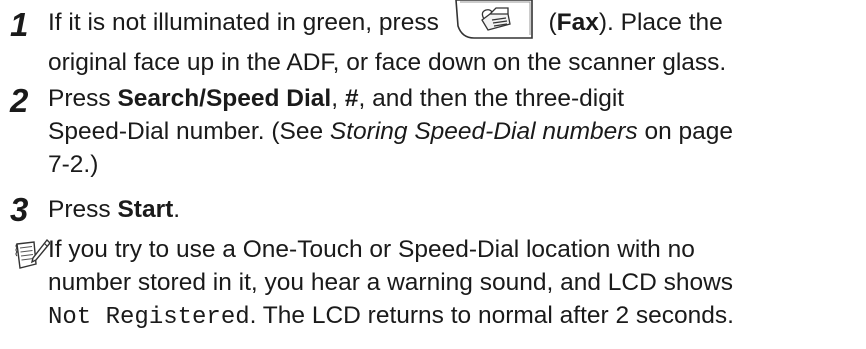 The width and height of the screenshot is (866, 349). I want to click on step-3: 3 Press Start., so click(435, 213).